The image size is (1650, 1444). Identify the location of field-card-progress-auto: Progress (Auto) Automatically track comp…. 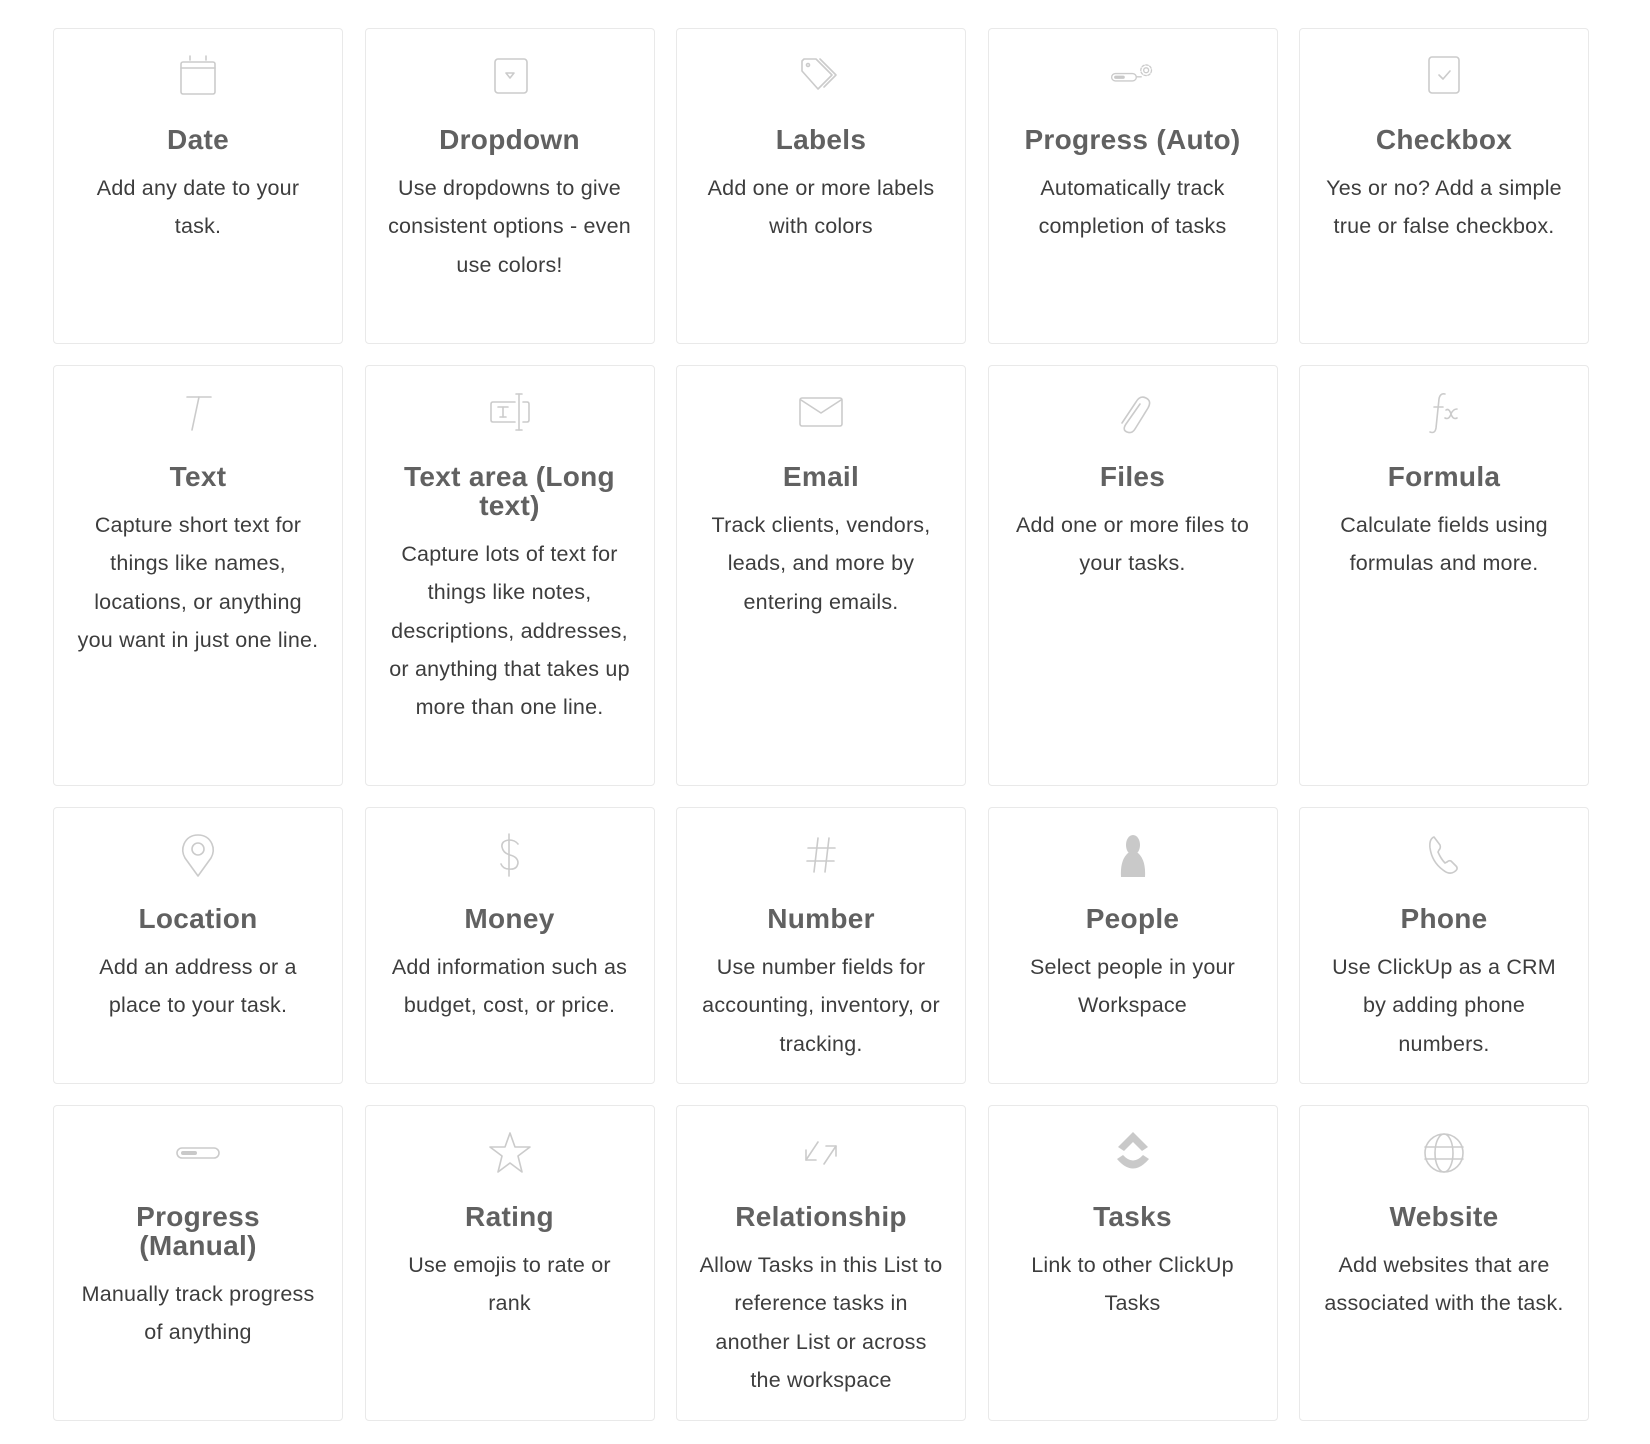
(1132, 186).